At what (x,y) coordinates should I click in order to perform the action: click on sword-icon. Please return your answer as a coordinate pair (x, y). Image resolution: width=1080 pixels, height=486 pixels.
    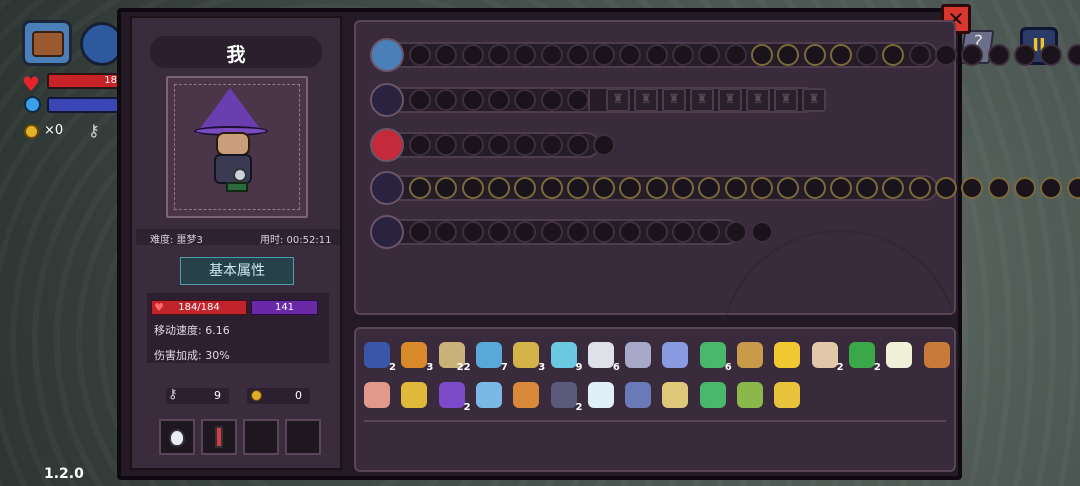
    Looking at the image, I should click on (387, 100).